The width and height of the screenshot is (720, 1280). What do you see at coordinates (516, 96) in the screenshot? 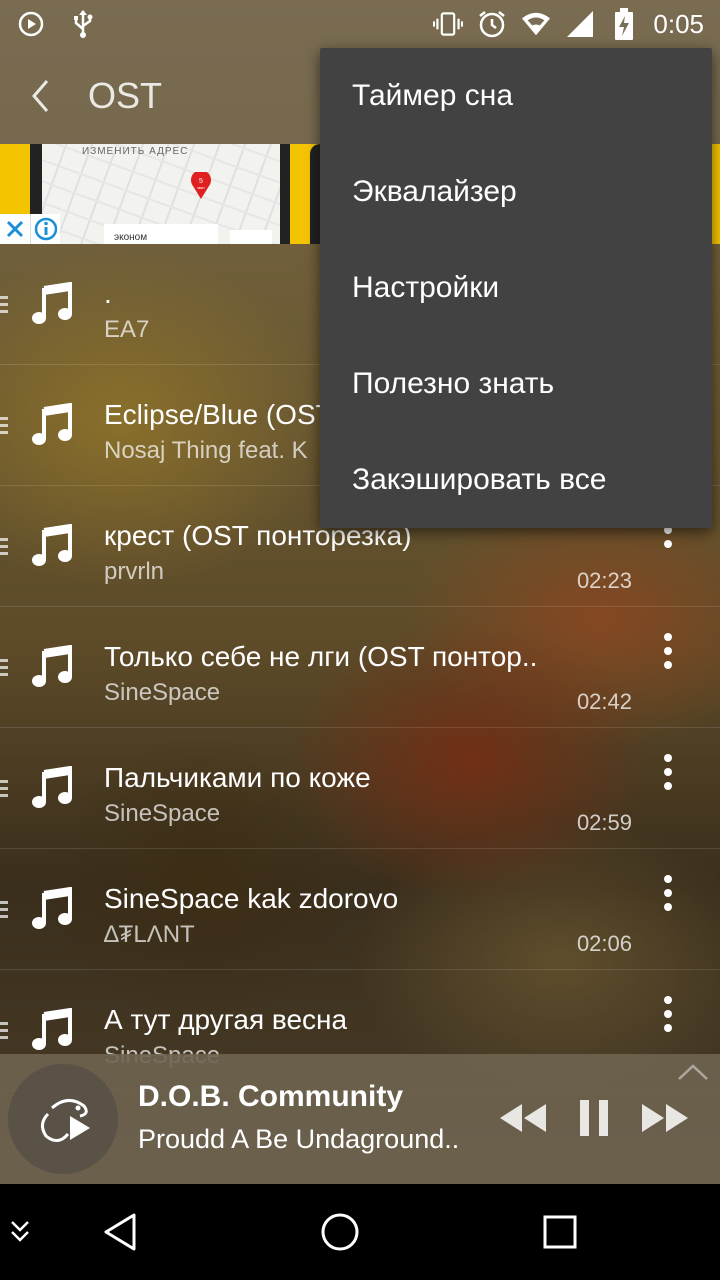
I see `menu-item: Таймер сна` at bounding box center [516, 96].